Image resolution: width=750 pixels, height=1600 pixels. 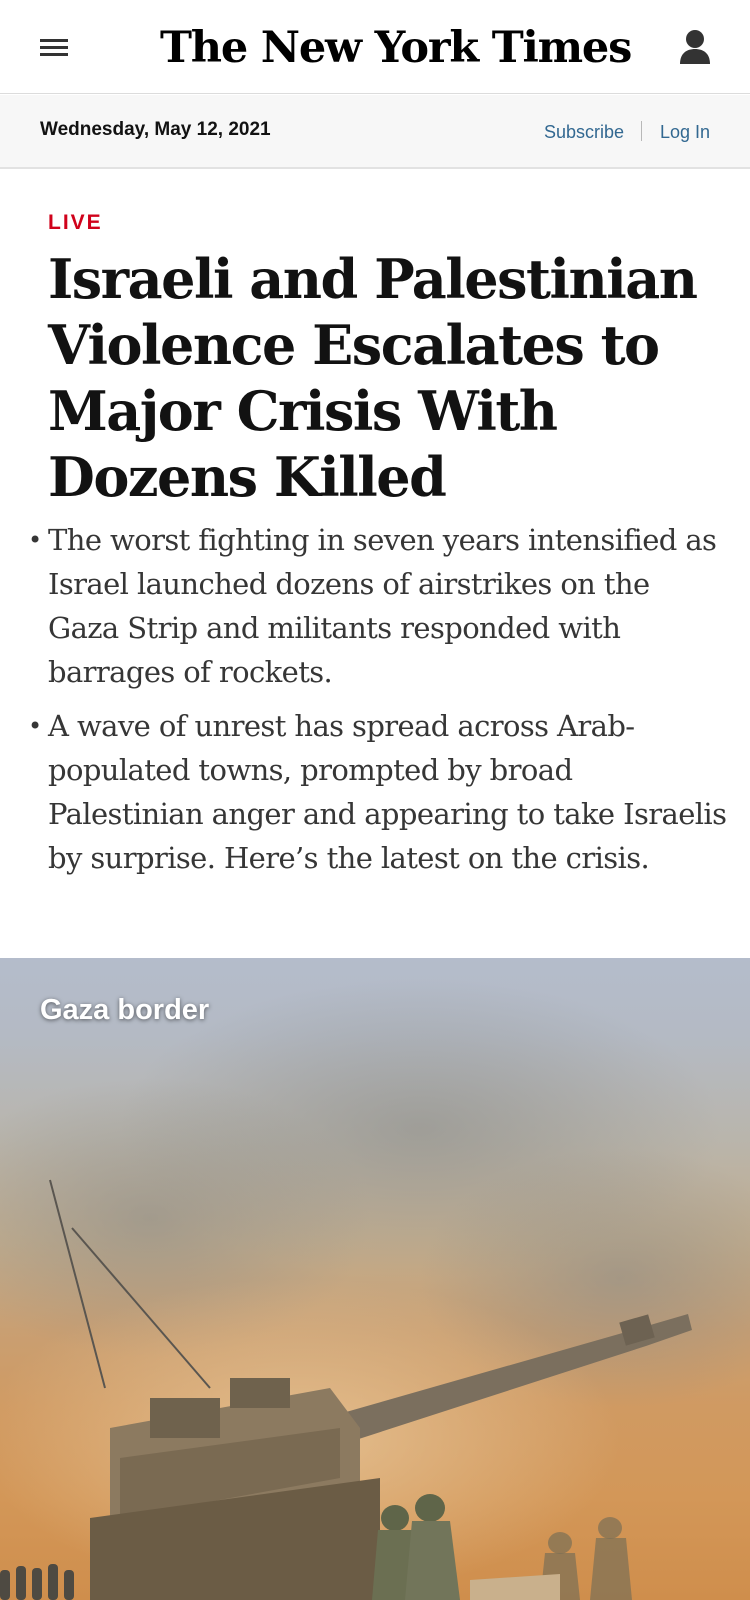 What do you see at coordinates (75, 222) in the screenshot?
I see `live-label: LIVE` at bounding box center [75, 222].